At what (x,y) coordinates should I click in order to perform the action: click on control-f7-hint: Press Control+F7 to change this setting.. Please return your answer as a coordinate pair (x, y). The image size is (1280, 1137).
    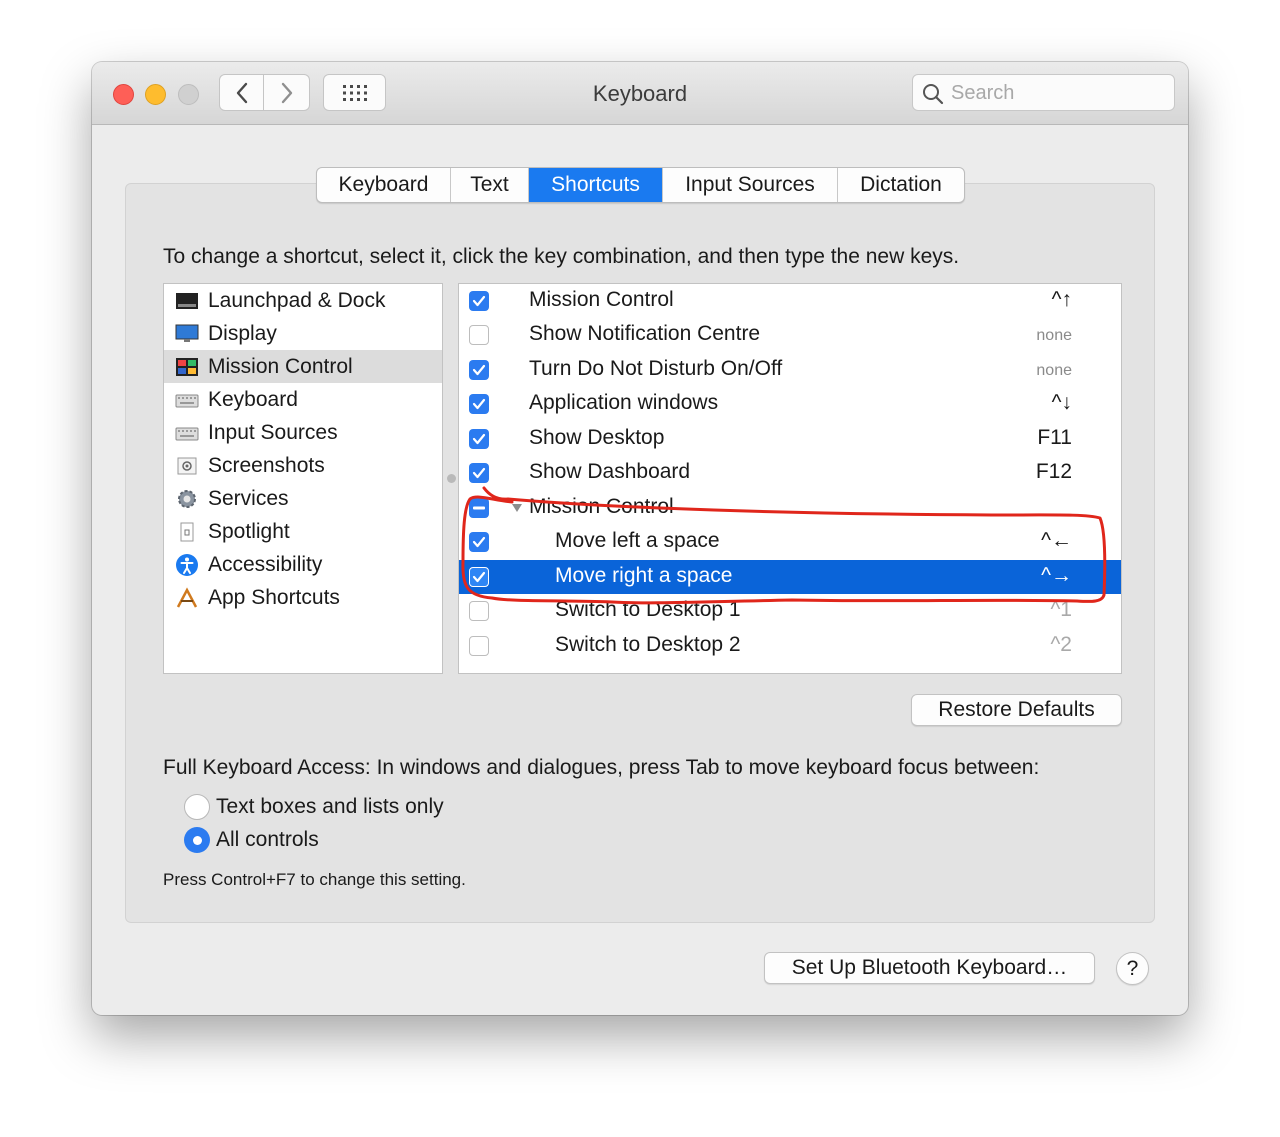
    Looking at the image, I should click on (314, 879).